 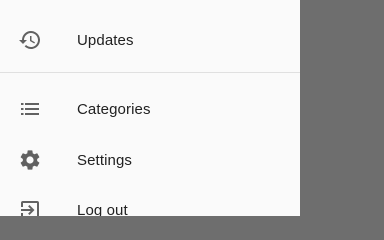 I want to click on drawer-item-label: Updates, so click(x=105, y=40).